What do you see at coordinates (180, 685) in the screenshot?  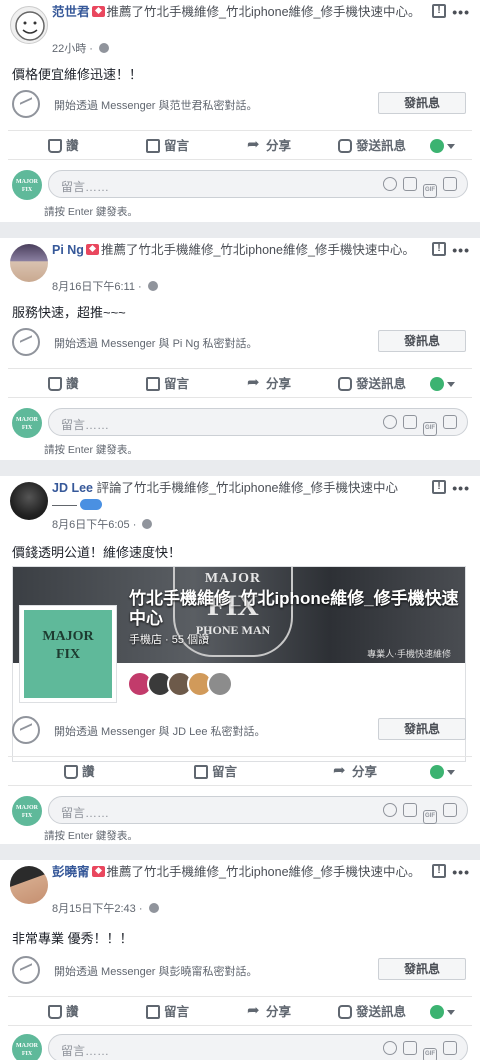 I see `friend-faces` at bounding box center [180, 685].